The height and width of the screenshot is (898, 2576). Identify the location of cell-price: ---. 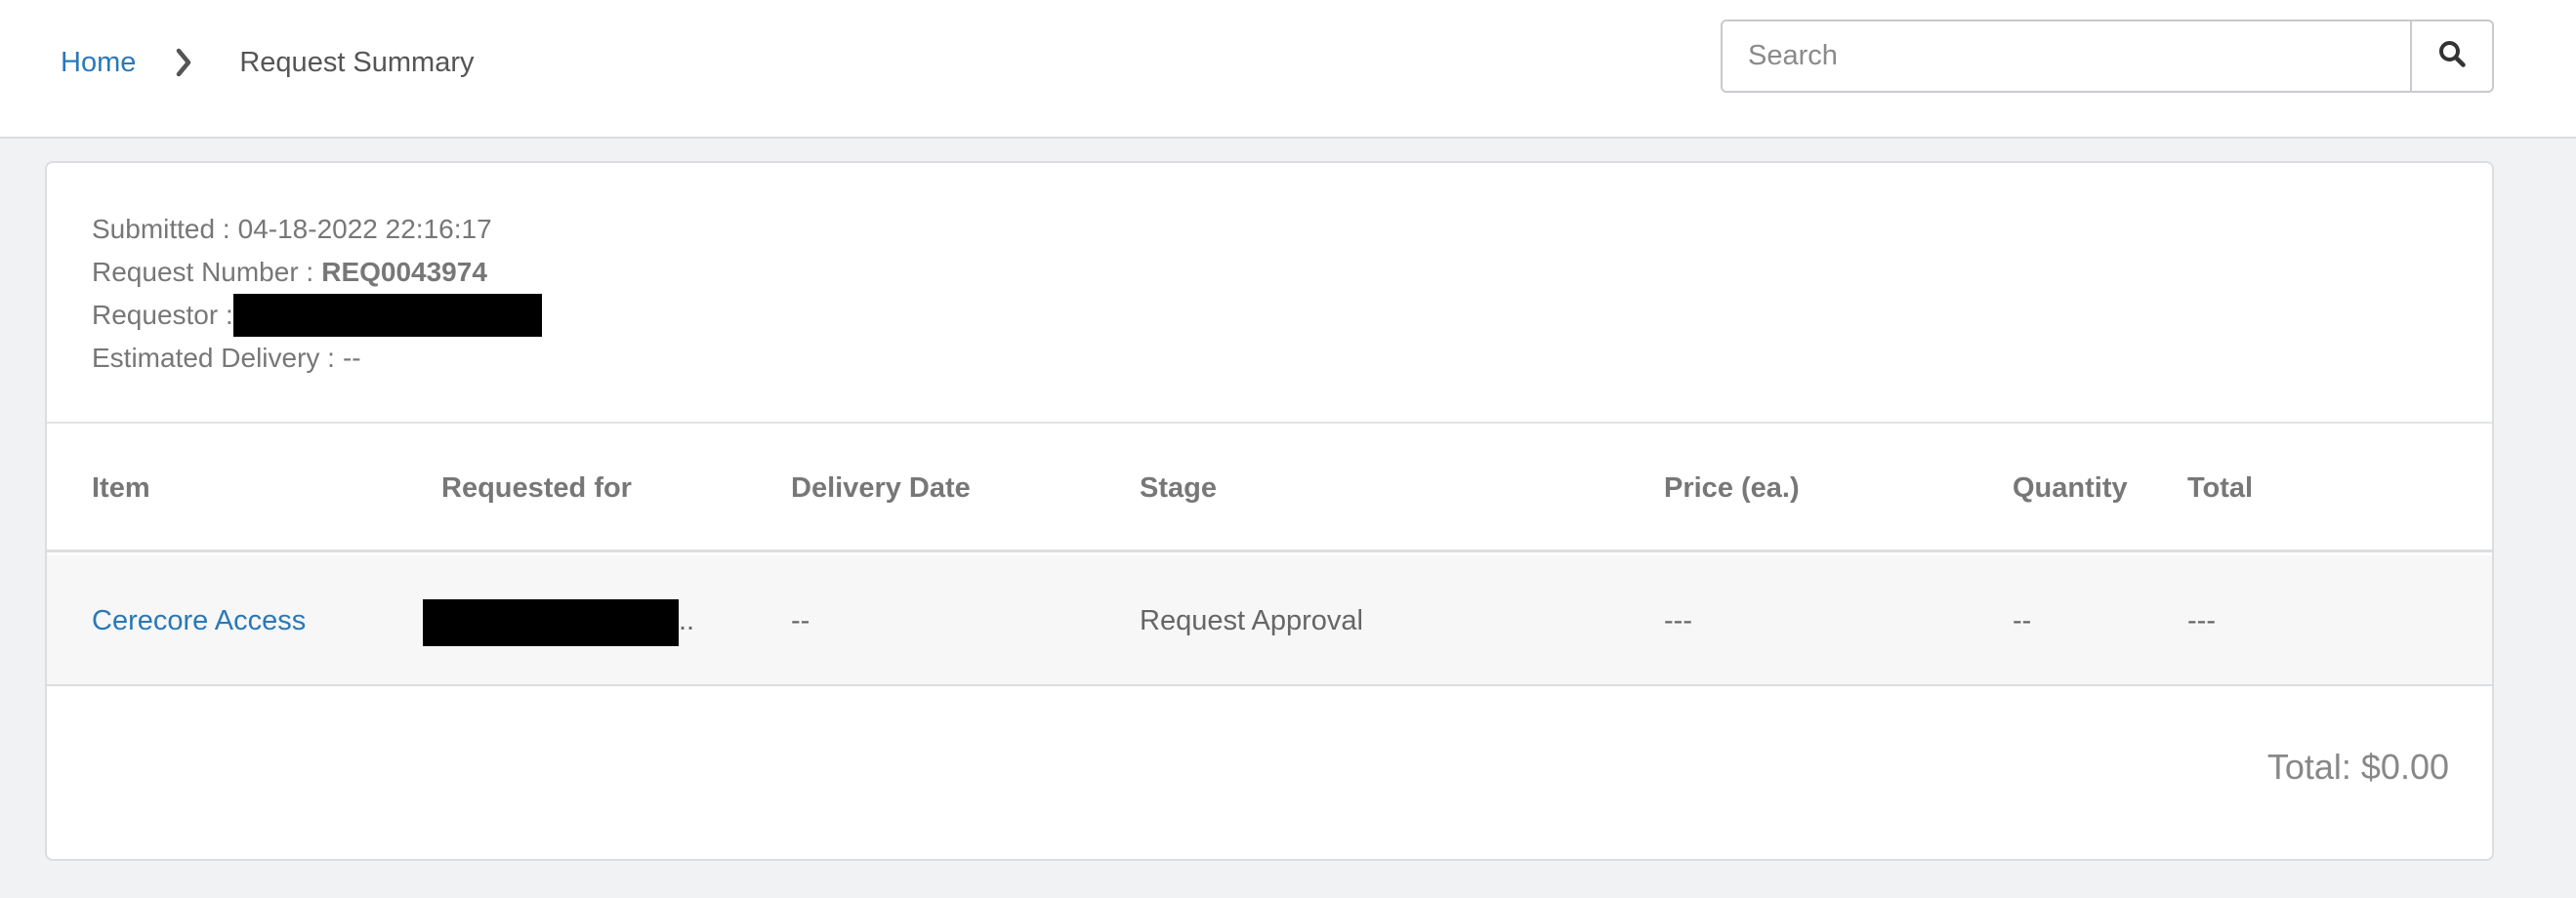
(1678, 620).